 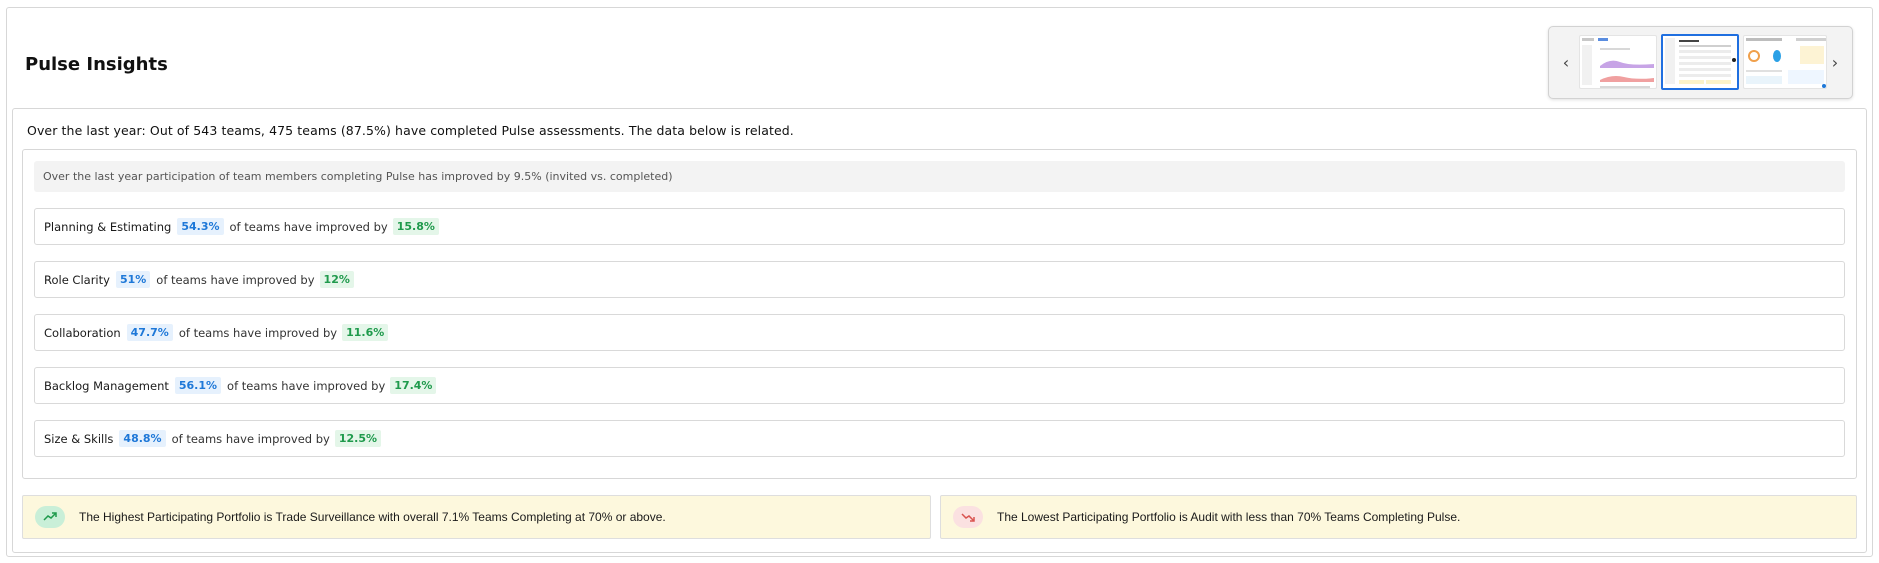 What do you see at coordinates (77, 279) in the screenshot?
I see `metric-name: Role Clarity` at bounding box center [77, 279].